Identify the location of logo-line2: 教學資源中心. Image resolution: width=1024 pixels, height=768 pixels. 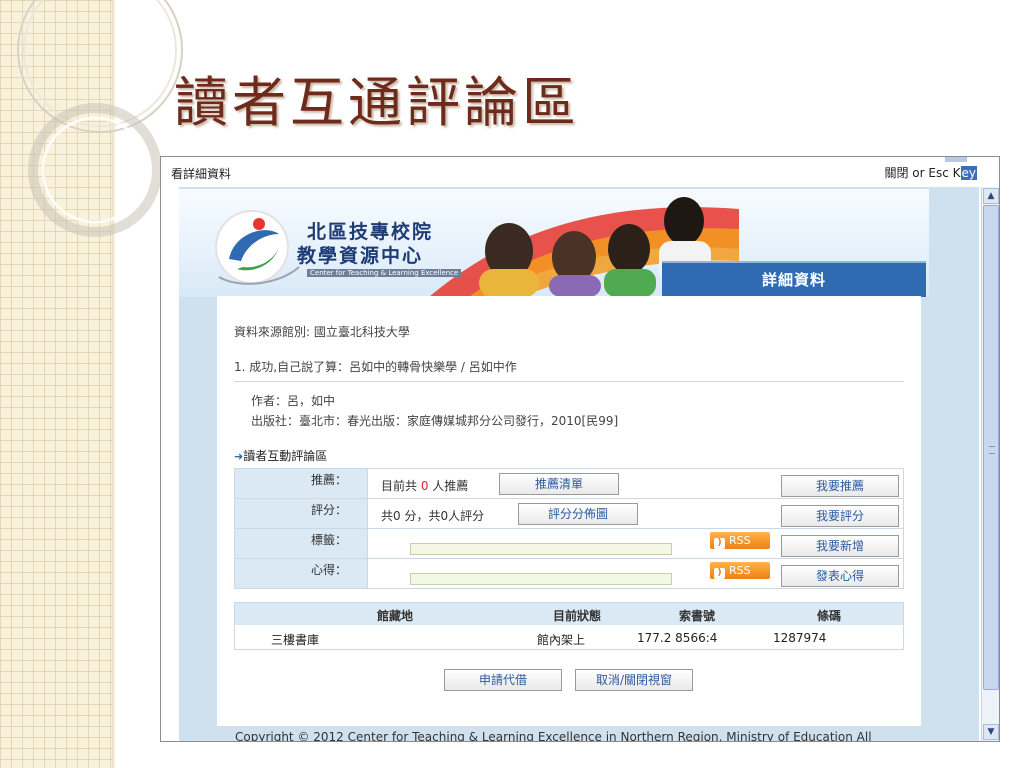
(360, 256).